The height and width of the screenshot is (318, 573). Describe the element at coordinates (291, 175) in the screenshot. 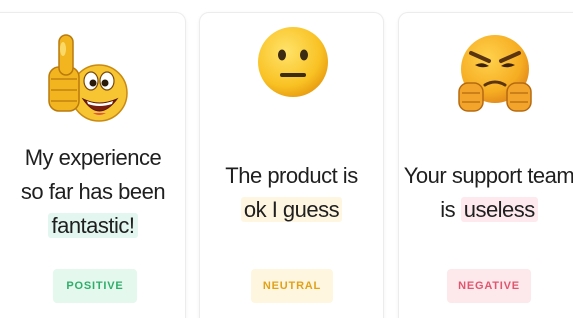

I see `message-line: The product is` at that location.